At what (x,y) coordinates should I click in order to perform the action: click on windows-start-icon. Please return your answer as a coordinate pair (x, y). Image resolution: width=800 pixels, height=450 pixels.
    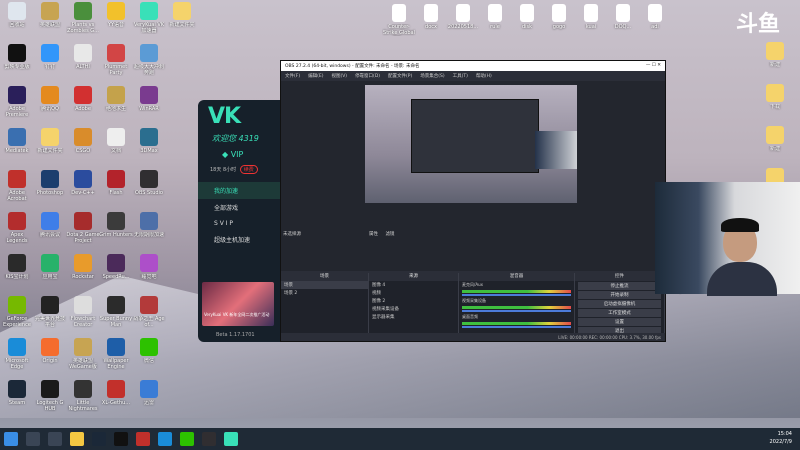
    Looking at the image, I should click on (11, 439).